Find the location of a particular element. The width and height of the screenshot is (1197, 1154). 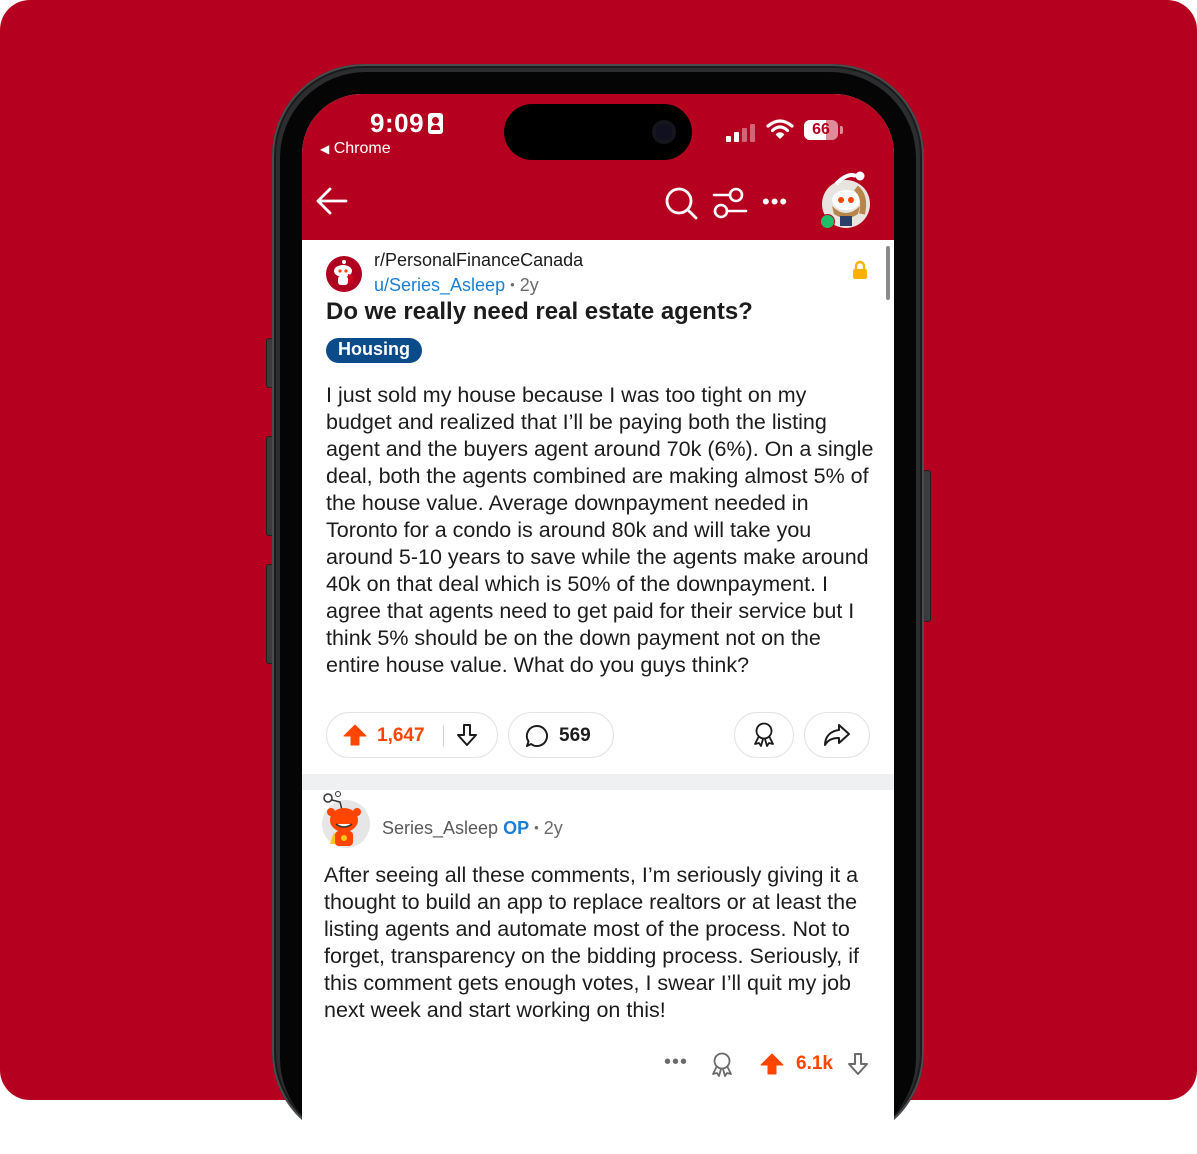

battery-percent: 66 is located at coordinates (821, 129).